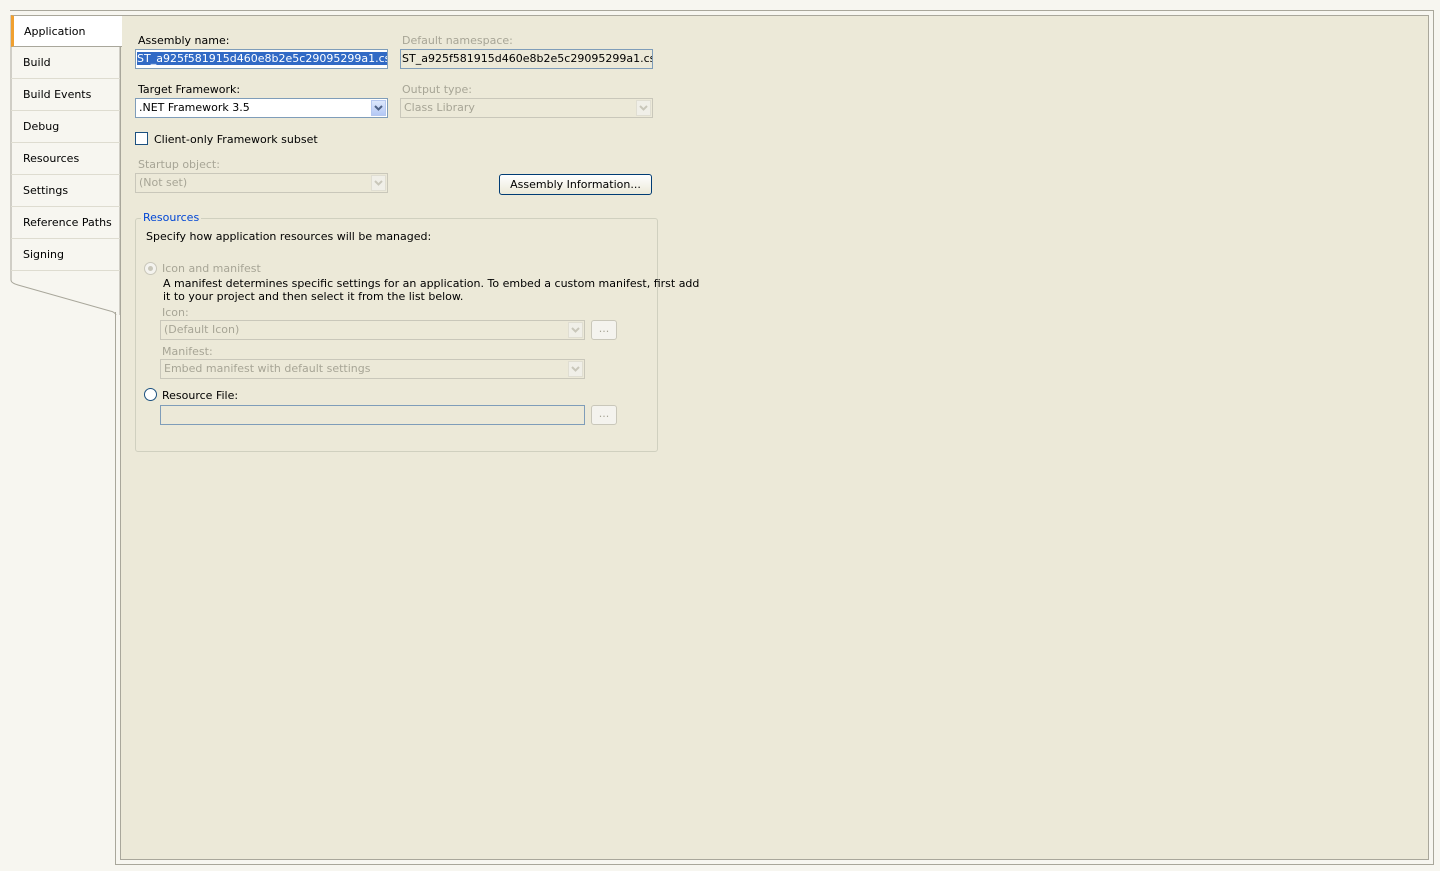 This screenshot has height=871, width=1440. What do you see at coordinates (46, 190) in the screenshot?
I see `tab-label: Settings` at bounding box center [46, 190].